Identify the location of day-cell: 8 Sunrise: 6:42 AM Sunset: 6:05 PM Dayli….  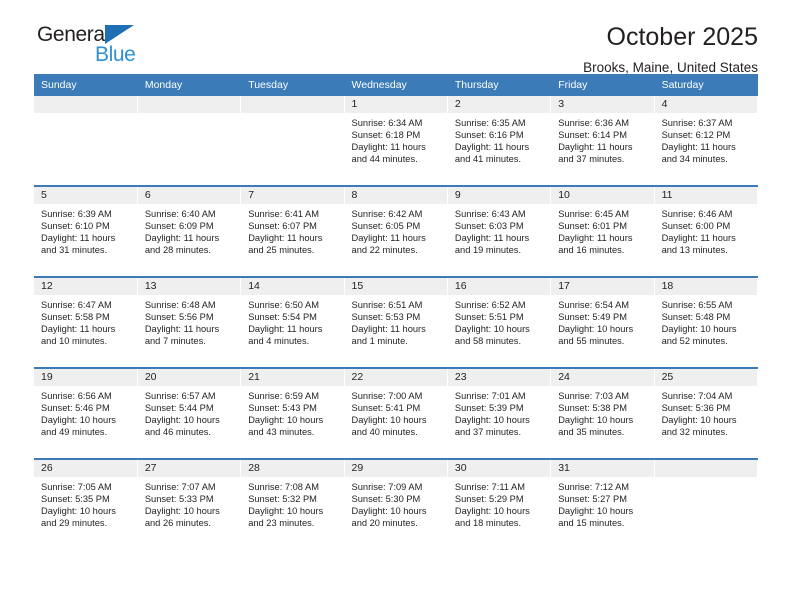
(396, 231).